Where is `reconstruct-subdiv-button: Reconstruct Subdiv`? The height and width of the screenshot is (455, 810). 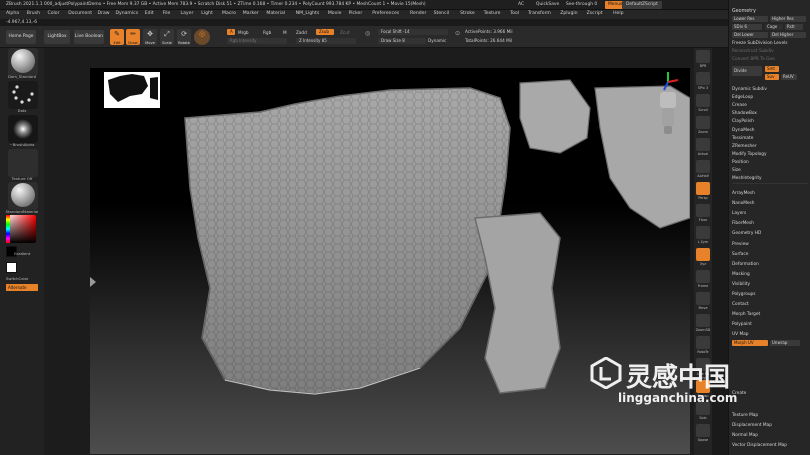
reconstruct-subdiv-button: Reconstruct Subdiv is located at coordinates (753, 51).